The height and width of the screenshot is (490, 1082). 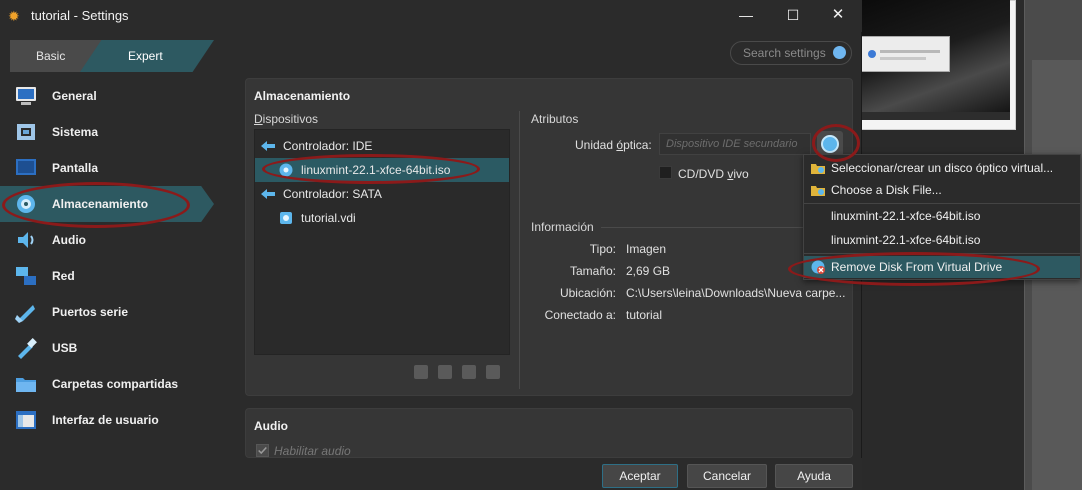 I want to click on menu-separator, so click(x=942, y=253).